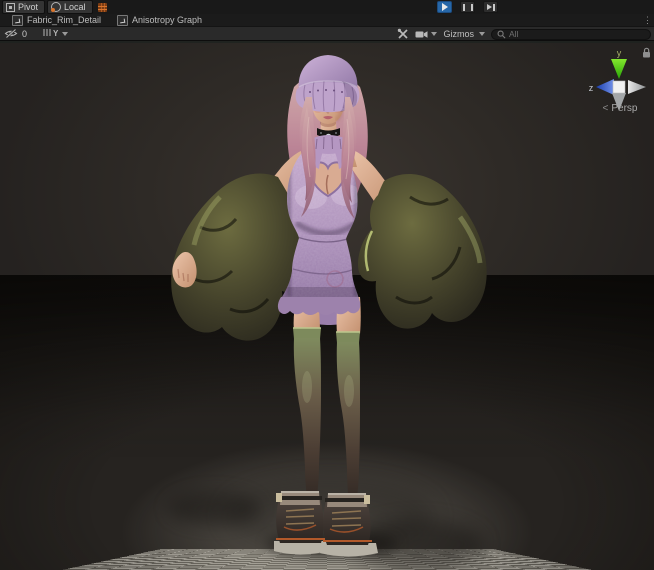 This screenshot has width=654, height=570. Describe the element at coordinates (501, 34) in the screenshot. I see `search-icon` at that location.